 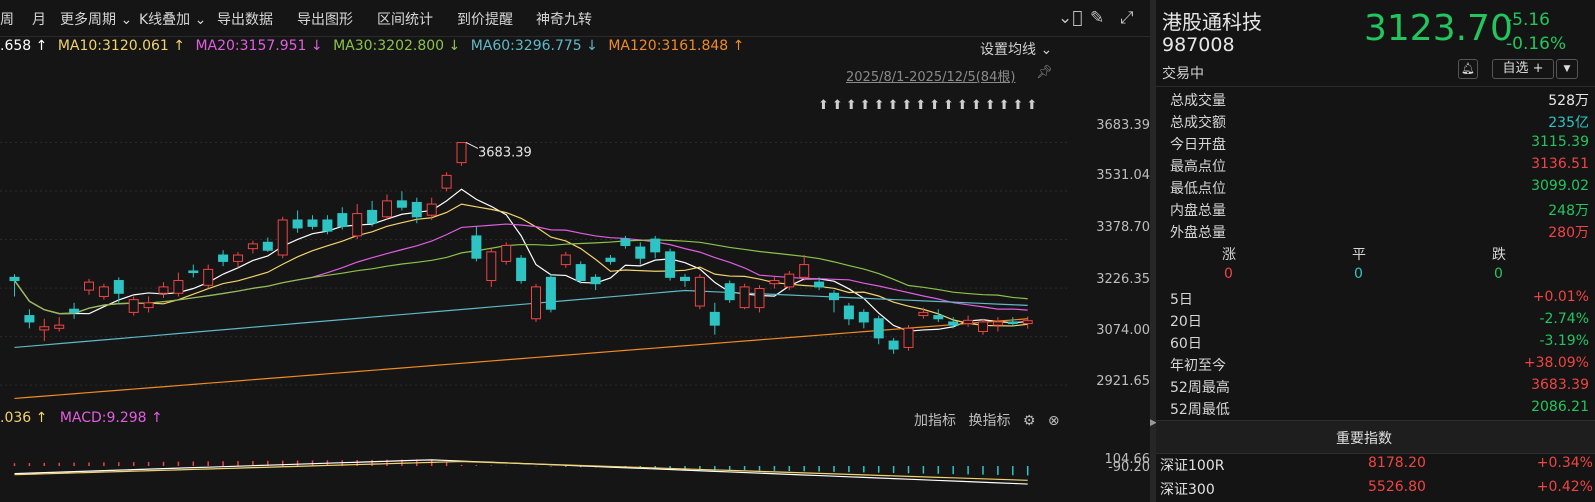 I want to click on range-stats-button: 区间统计, so click(x=405, y=19).